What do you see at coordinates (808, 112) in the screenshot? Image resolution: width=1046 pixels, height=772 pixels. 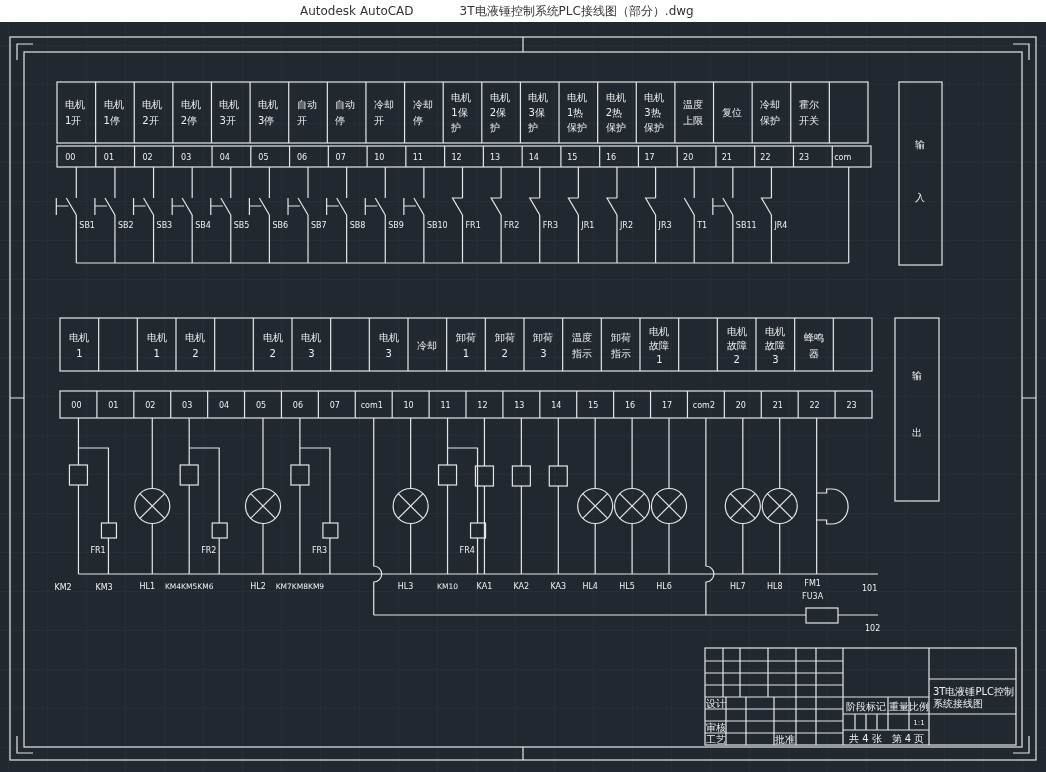 I see `input-description: 霍尔 开关` at bounding box center [808, 112].